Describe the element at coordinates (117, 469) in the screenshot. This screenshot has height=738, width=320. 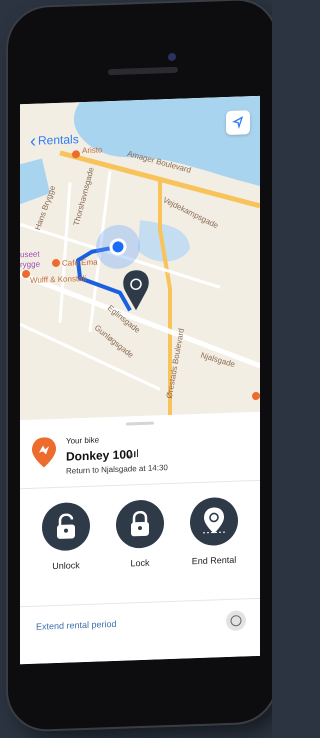
I see `return-info: Return to Njalsgade at 14:30` at that location.